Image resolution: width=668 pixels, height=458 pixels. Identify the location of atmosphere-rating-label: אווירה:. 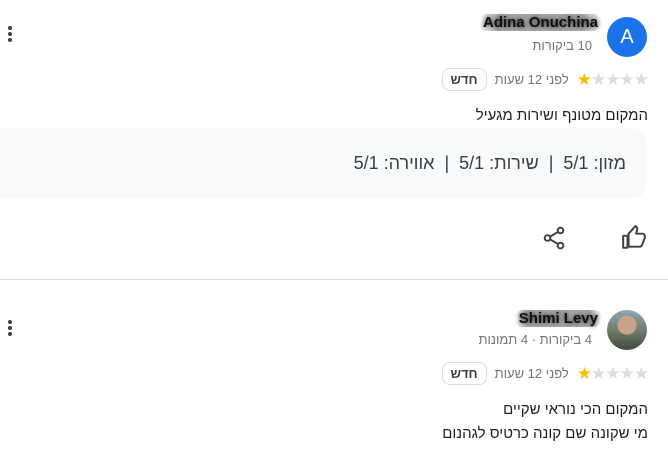
(409, 162).